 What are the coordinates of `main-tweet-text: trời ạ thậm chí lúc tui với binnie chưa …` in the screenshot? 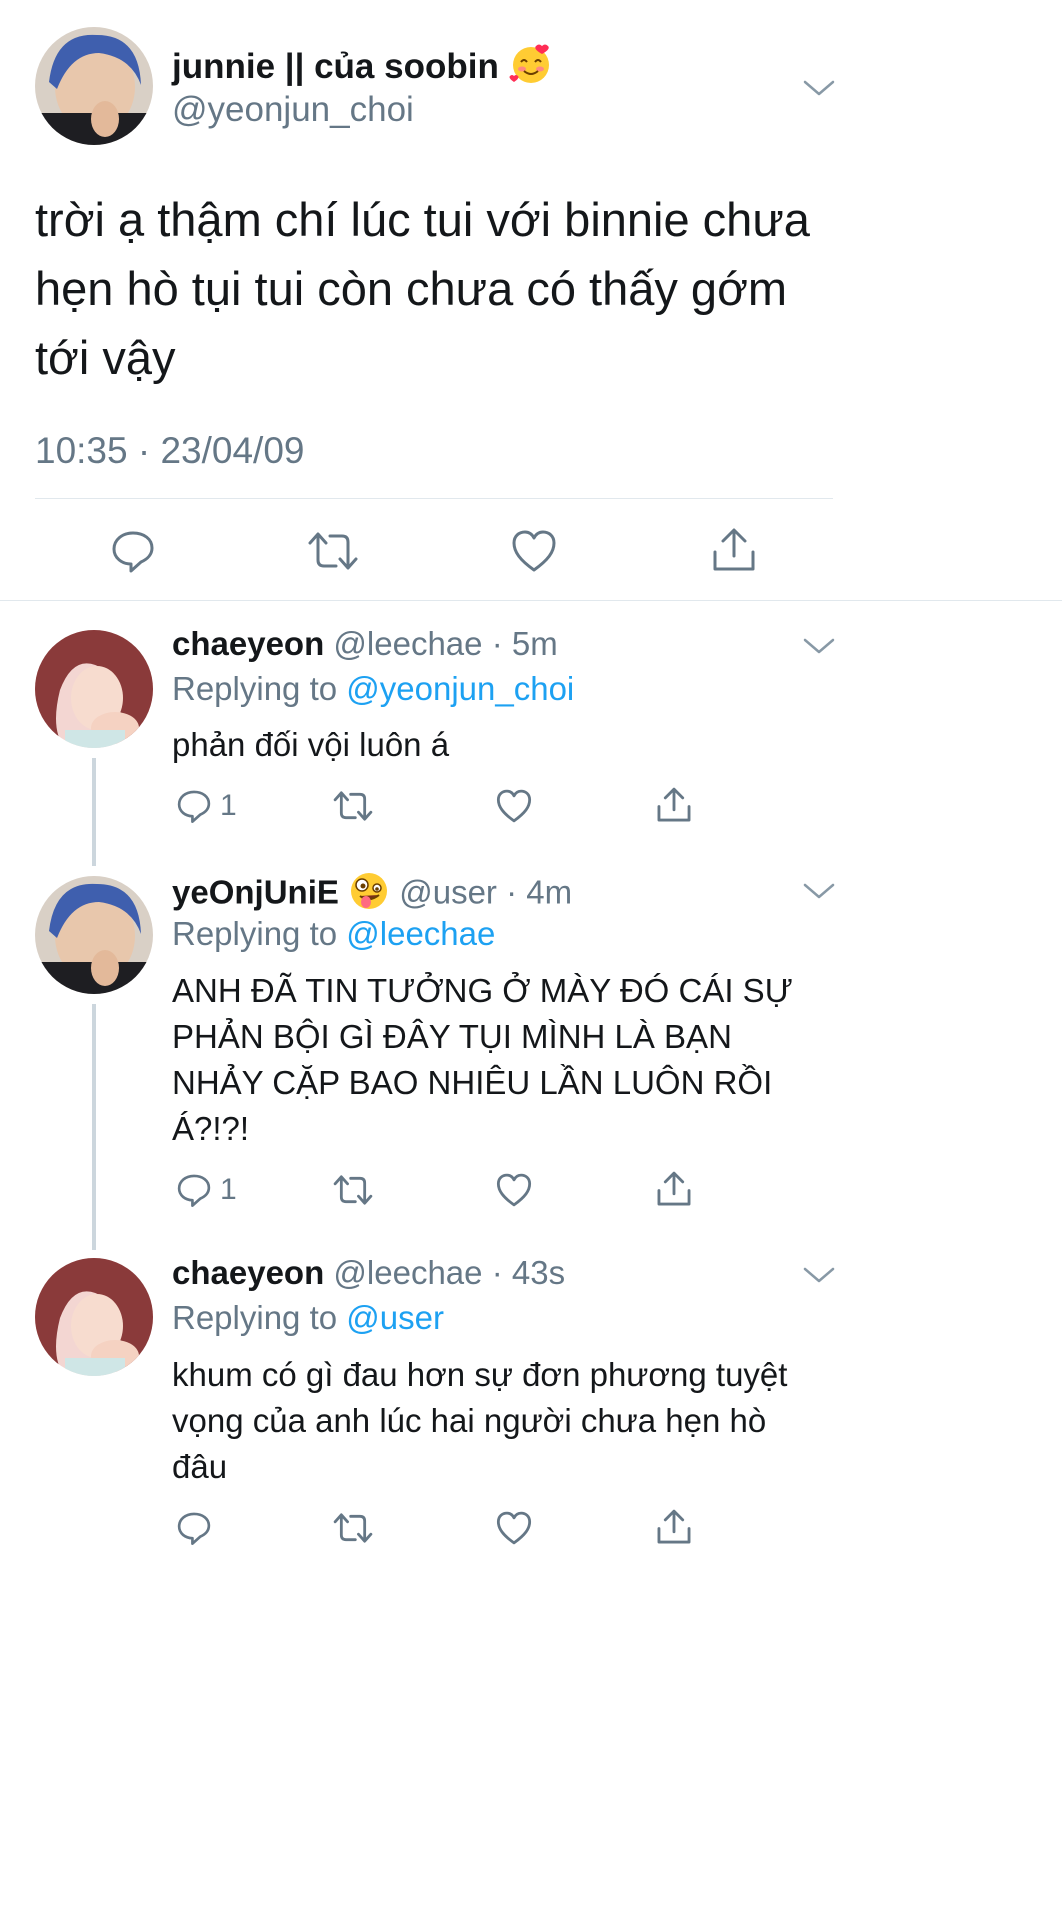 It's located at (422, 288).